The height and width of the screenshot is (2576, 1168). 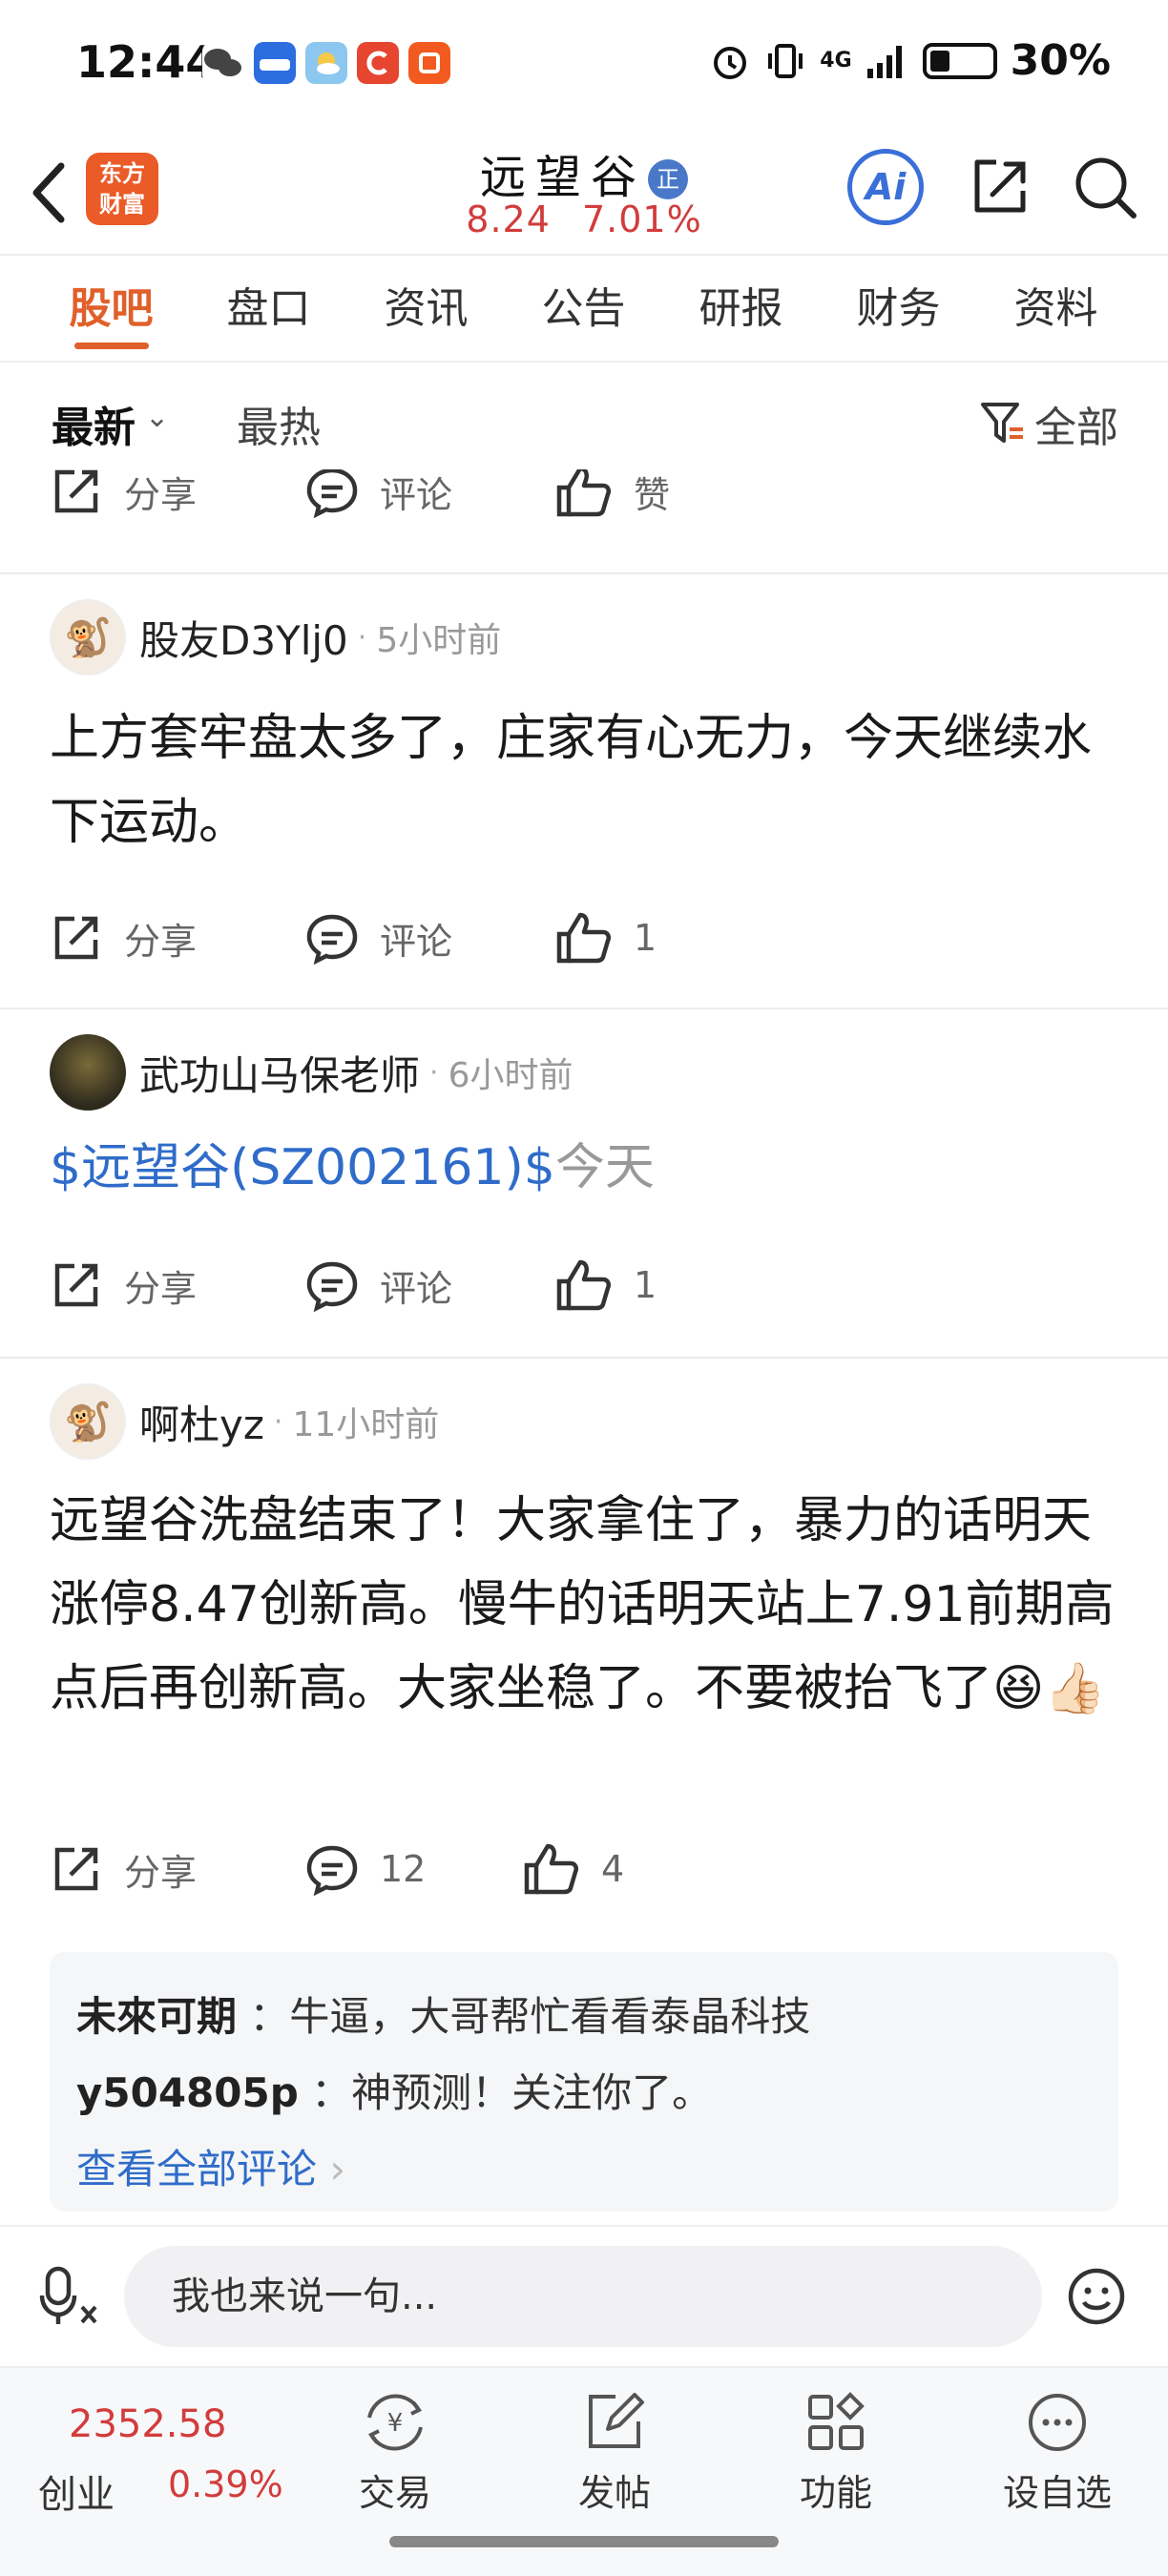 What do you see at coordinates (439, 640) in the screenshot?
I see `post-time: 5小时前` at bounding box center [439, 640].